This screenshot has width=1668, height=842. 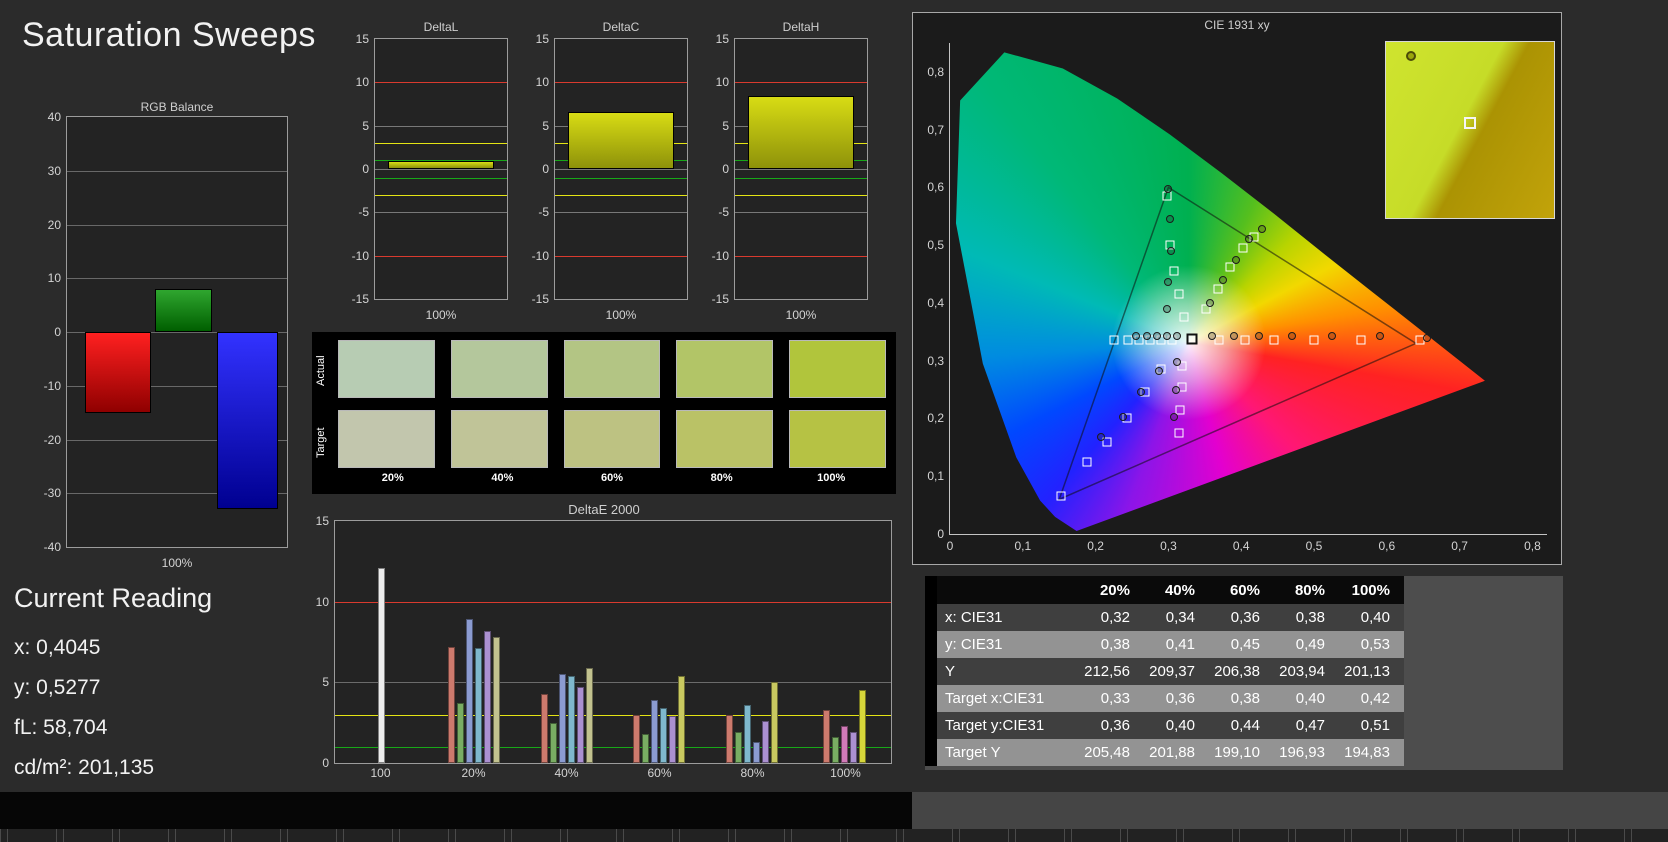 I want to click on deltae-group-label: 80%, so click(x=752, y=773).